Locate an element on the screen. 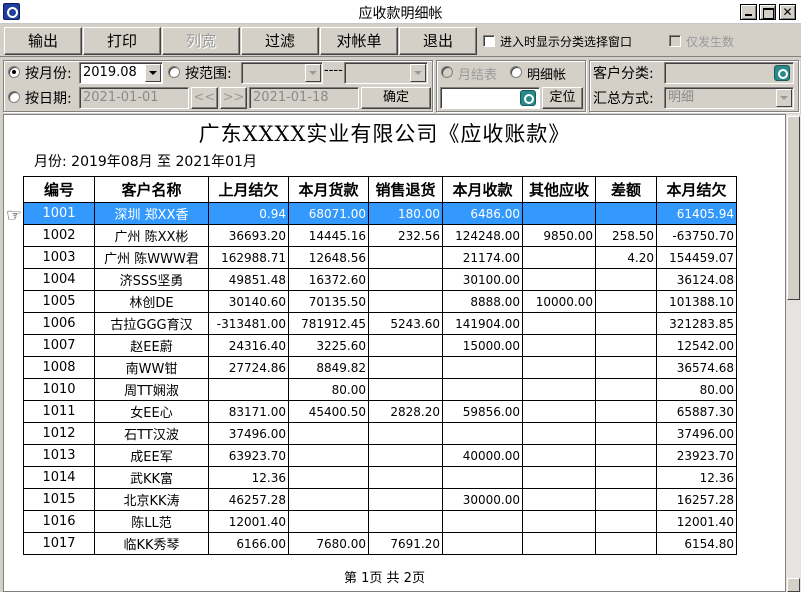  summary-mode-select: 明细 is located at coordinates (729, 98).